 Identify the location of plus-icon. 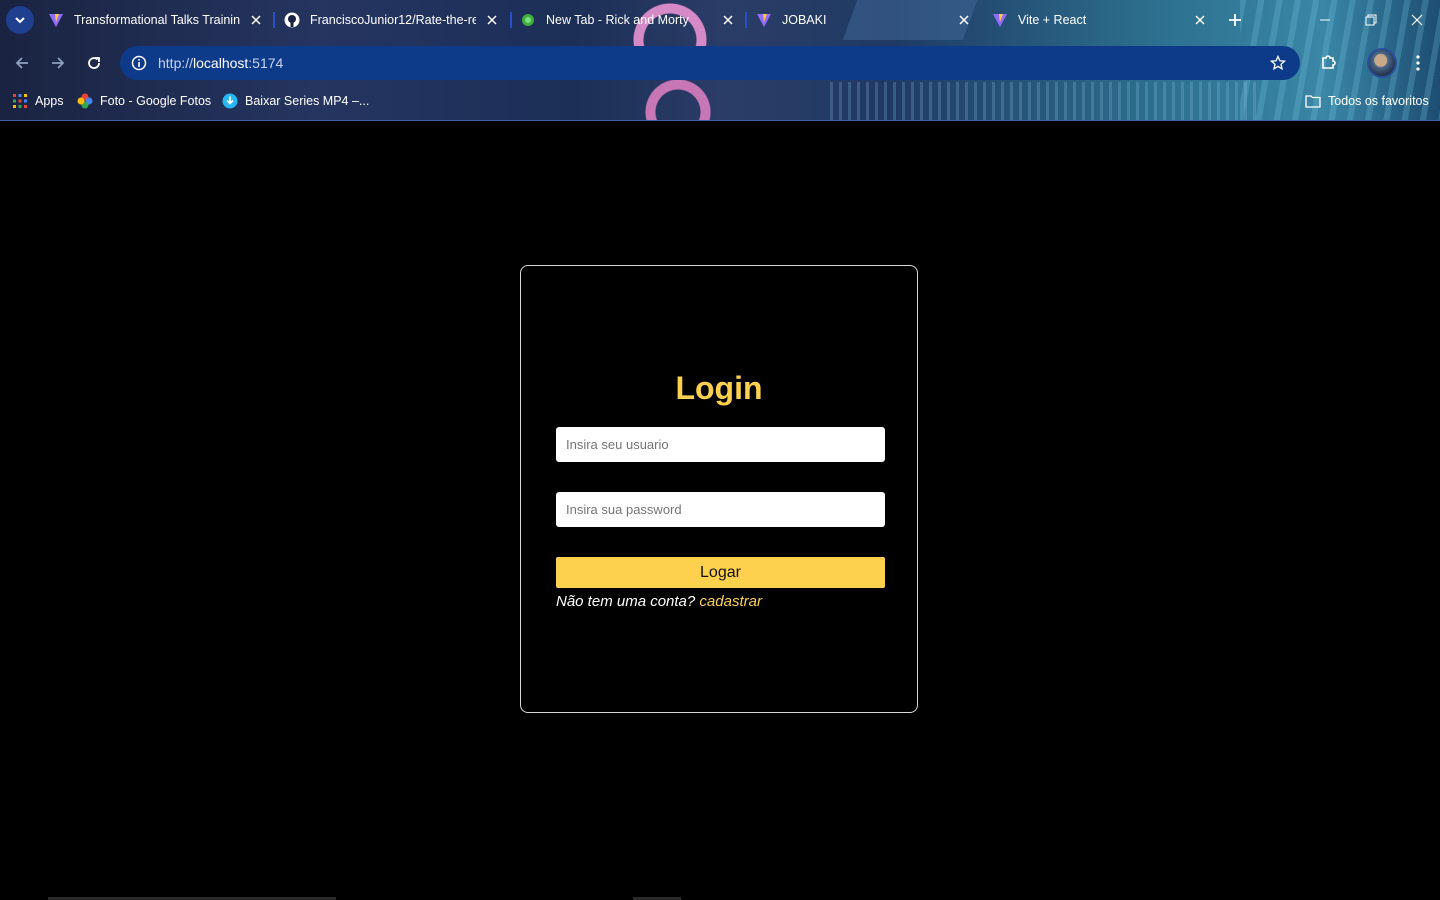
(1235, 20).